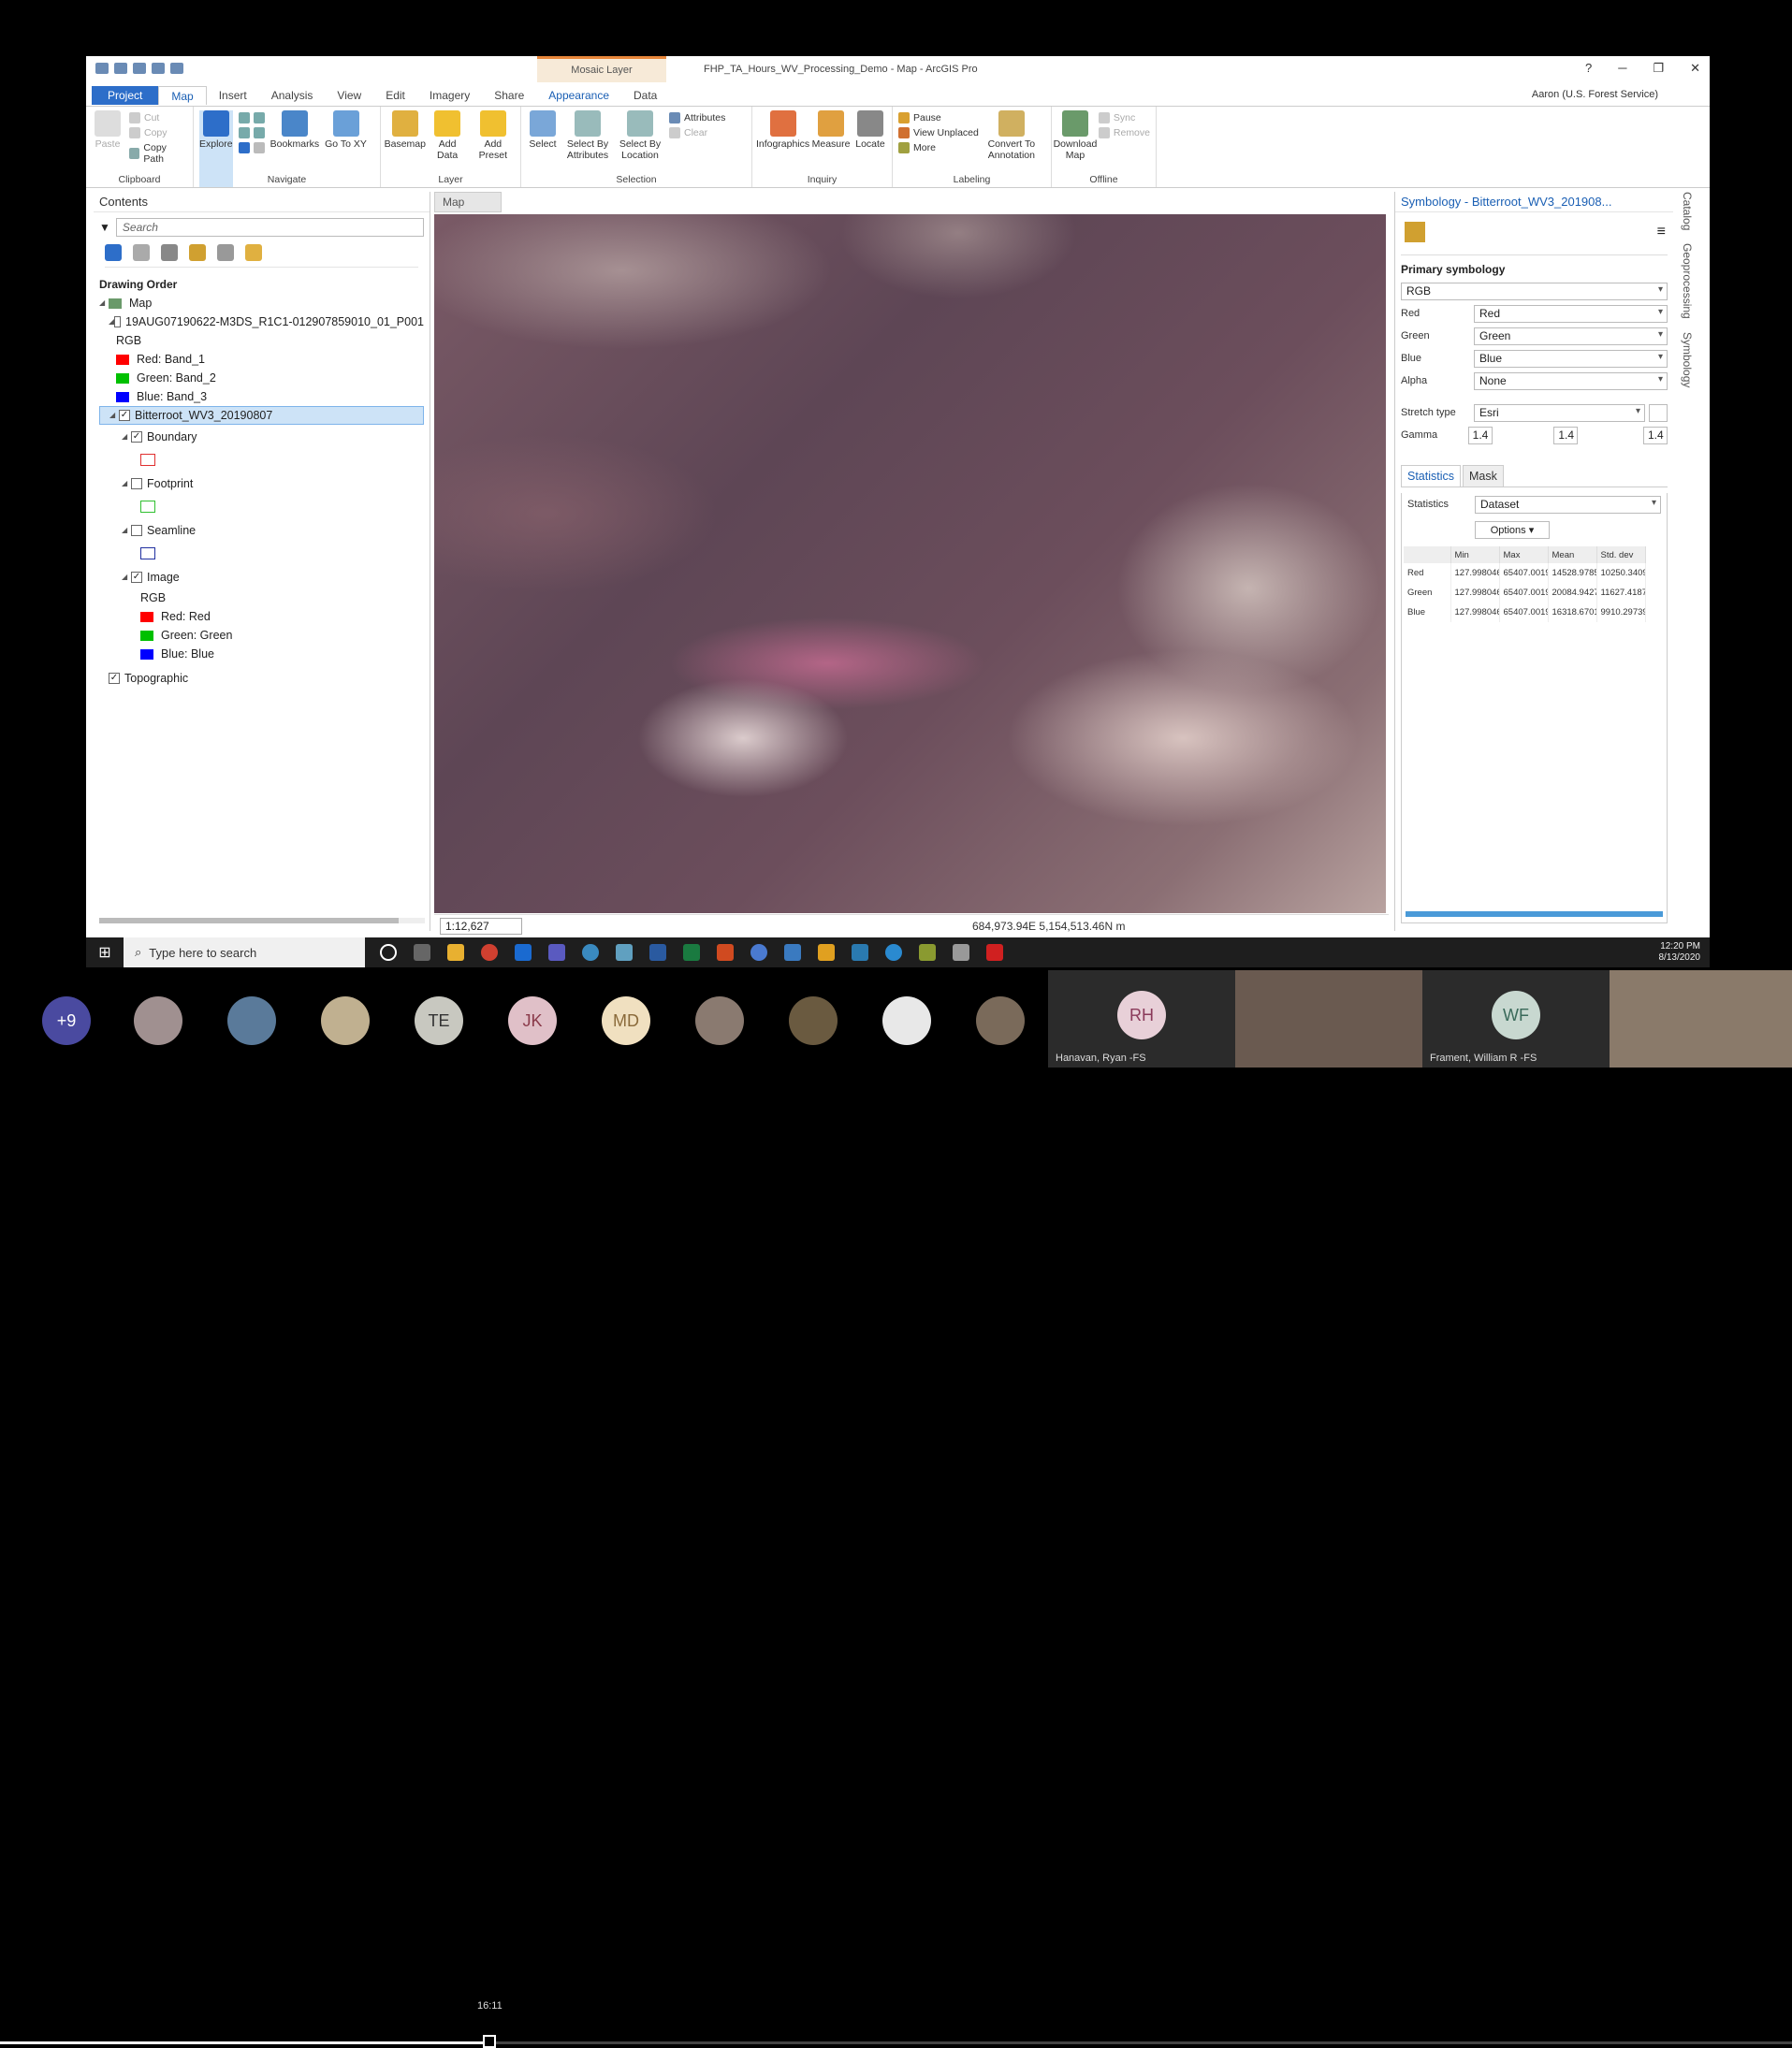 The height and width of the screenshot is (2048, 1792). What do you see at coordinates (244, 132) in the screenshot?
I see `zoom-in-icon` at bounding box center [244, 132].